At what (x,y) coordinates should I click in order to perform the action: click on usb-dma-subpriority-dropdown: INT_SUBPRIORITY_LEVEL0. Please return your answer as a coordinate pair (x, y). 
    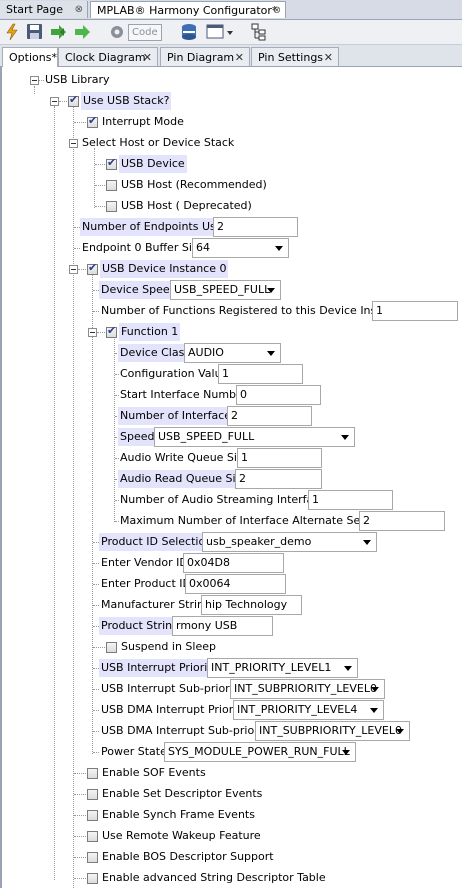
    Looking at the image, I should click on (332, 731).